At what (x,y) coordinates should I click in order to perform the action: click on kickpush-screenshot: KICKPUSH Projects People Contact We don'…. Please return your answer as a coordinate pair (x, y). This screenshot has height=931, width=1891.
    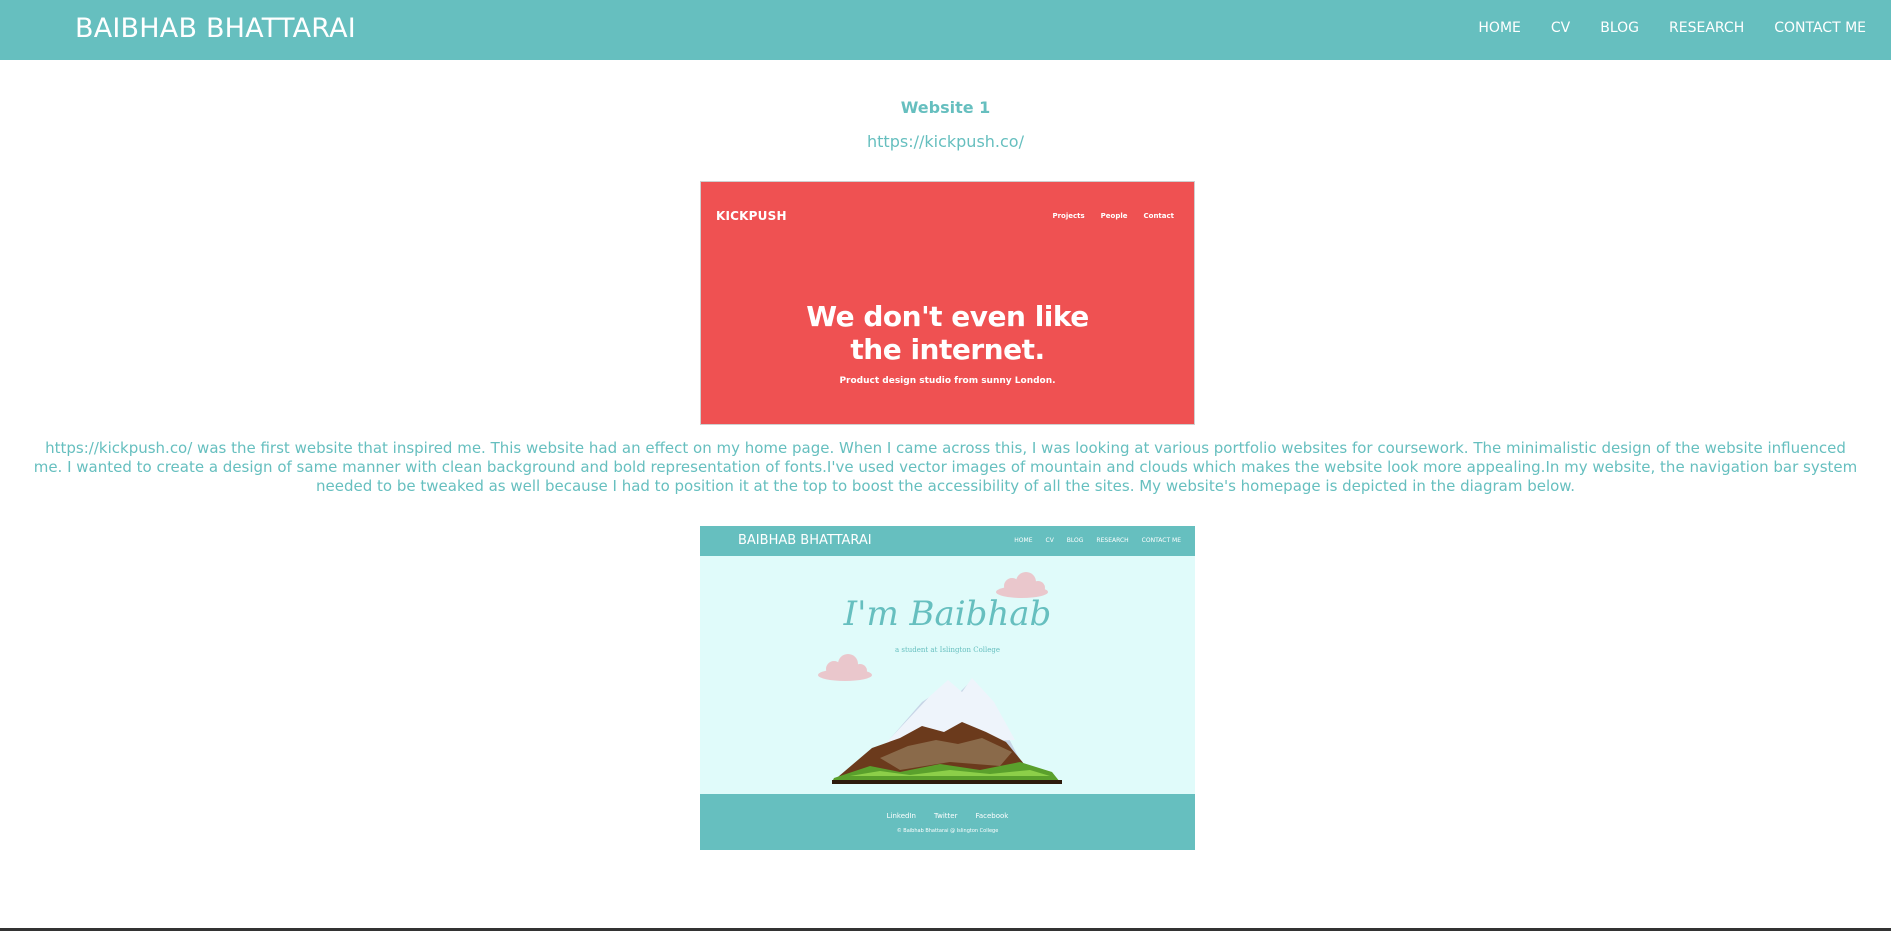
    Looking at the image, I should click on (947, 303).